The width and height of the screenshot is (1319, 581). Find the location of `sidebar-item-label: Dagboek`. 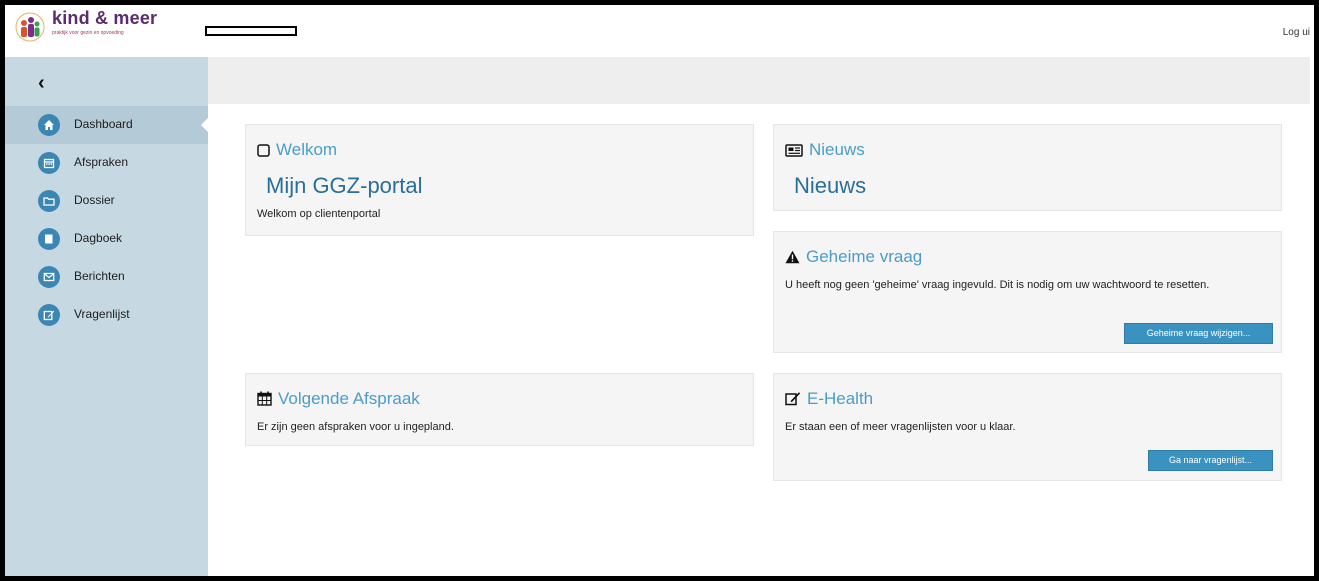

sidebar-item-label: Dagboek is located at coordinates (98, 238).